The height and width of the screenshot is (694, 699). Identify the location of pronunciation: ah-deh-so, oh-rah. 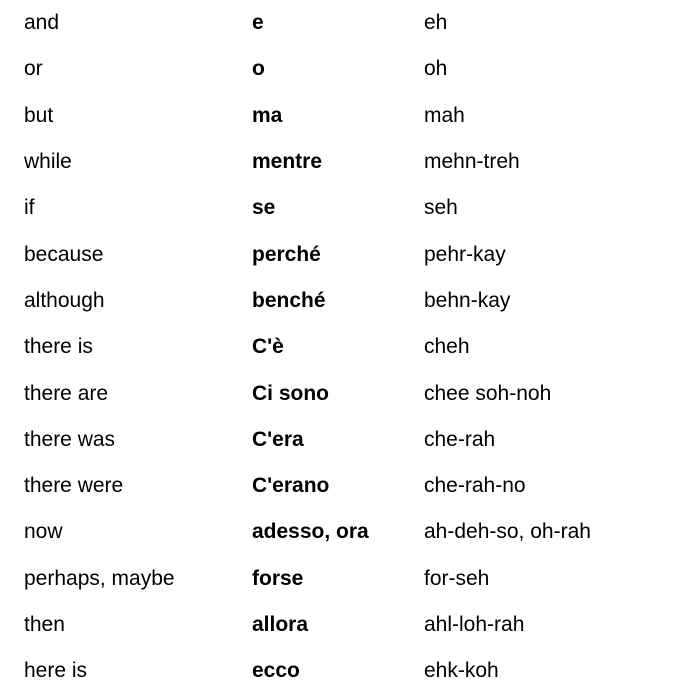
(507, 532).